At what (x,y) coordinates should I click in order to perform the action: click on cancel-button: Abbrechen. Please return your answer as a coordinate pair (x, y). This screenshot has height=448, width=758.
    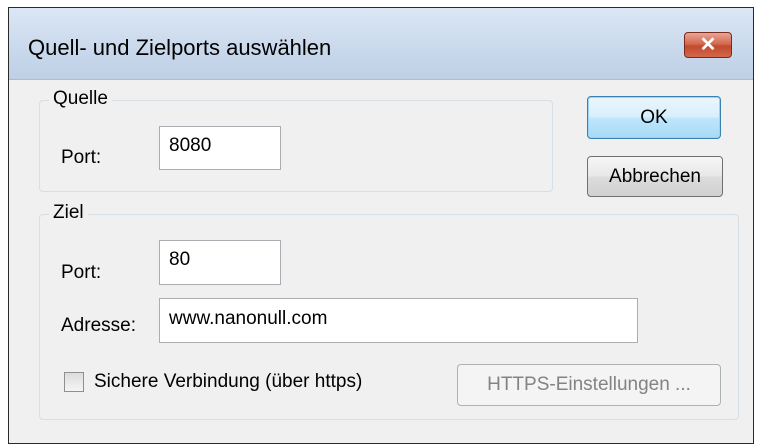
    Looking at the image, I should click on (655, 176).